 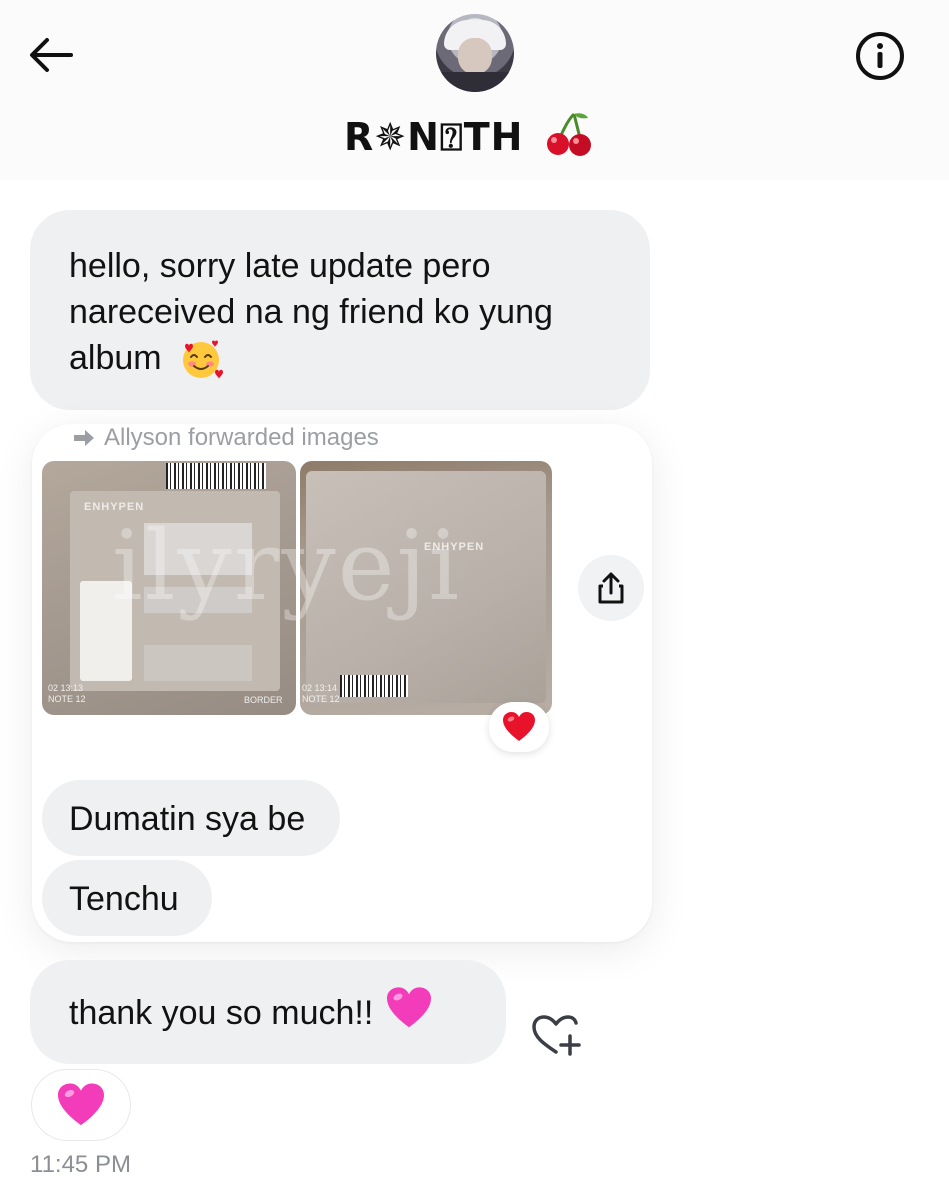 What do you see at coordinates (475, 53) in the screenshot?
I see `contact-avatar` at bounding box center [475, 53].